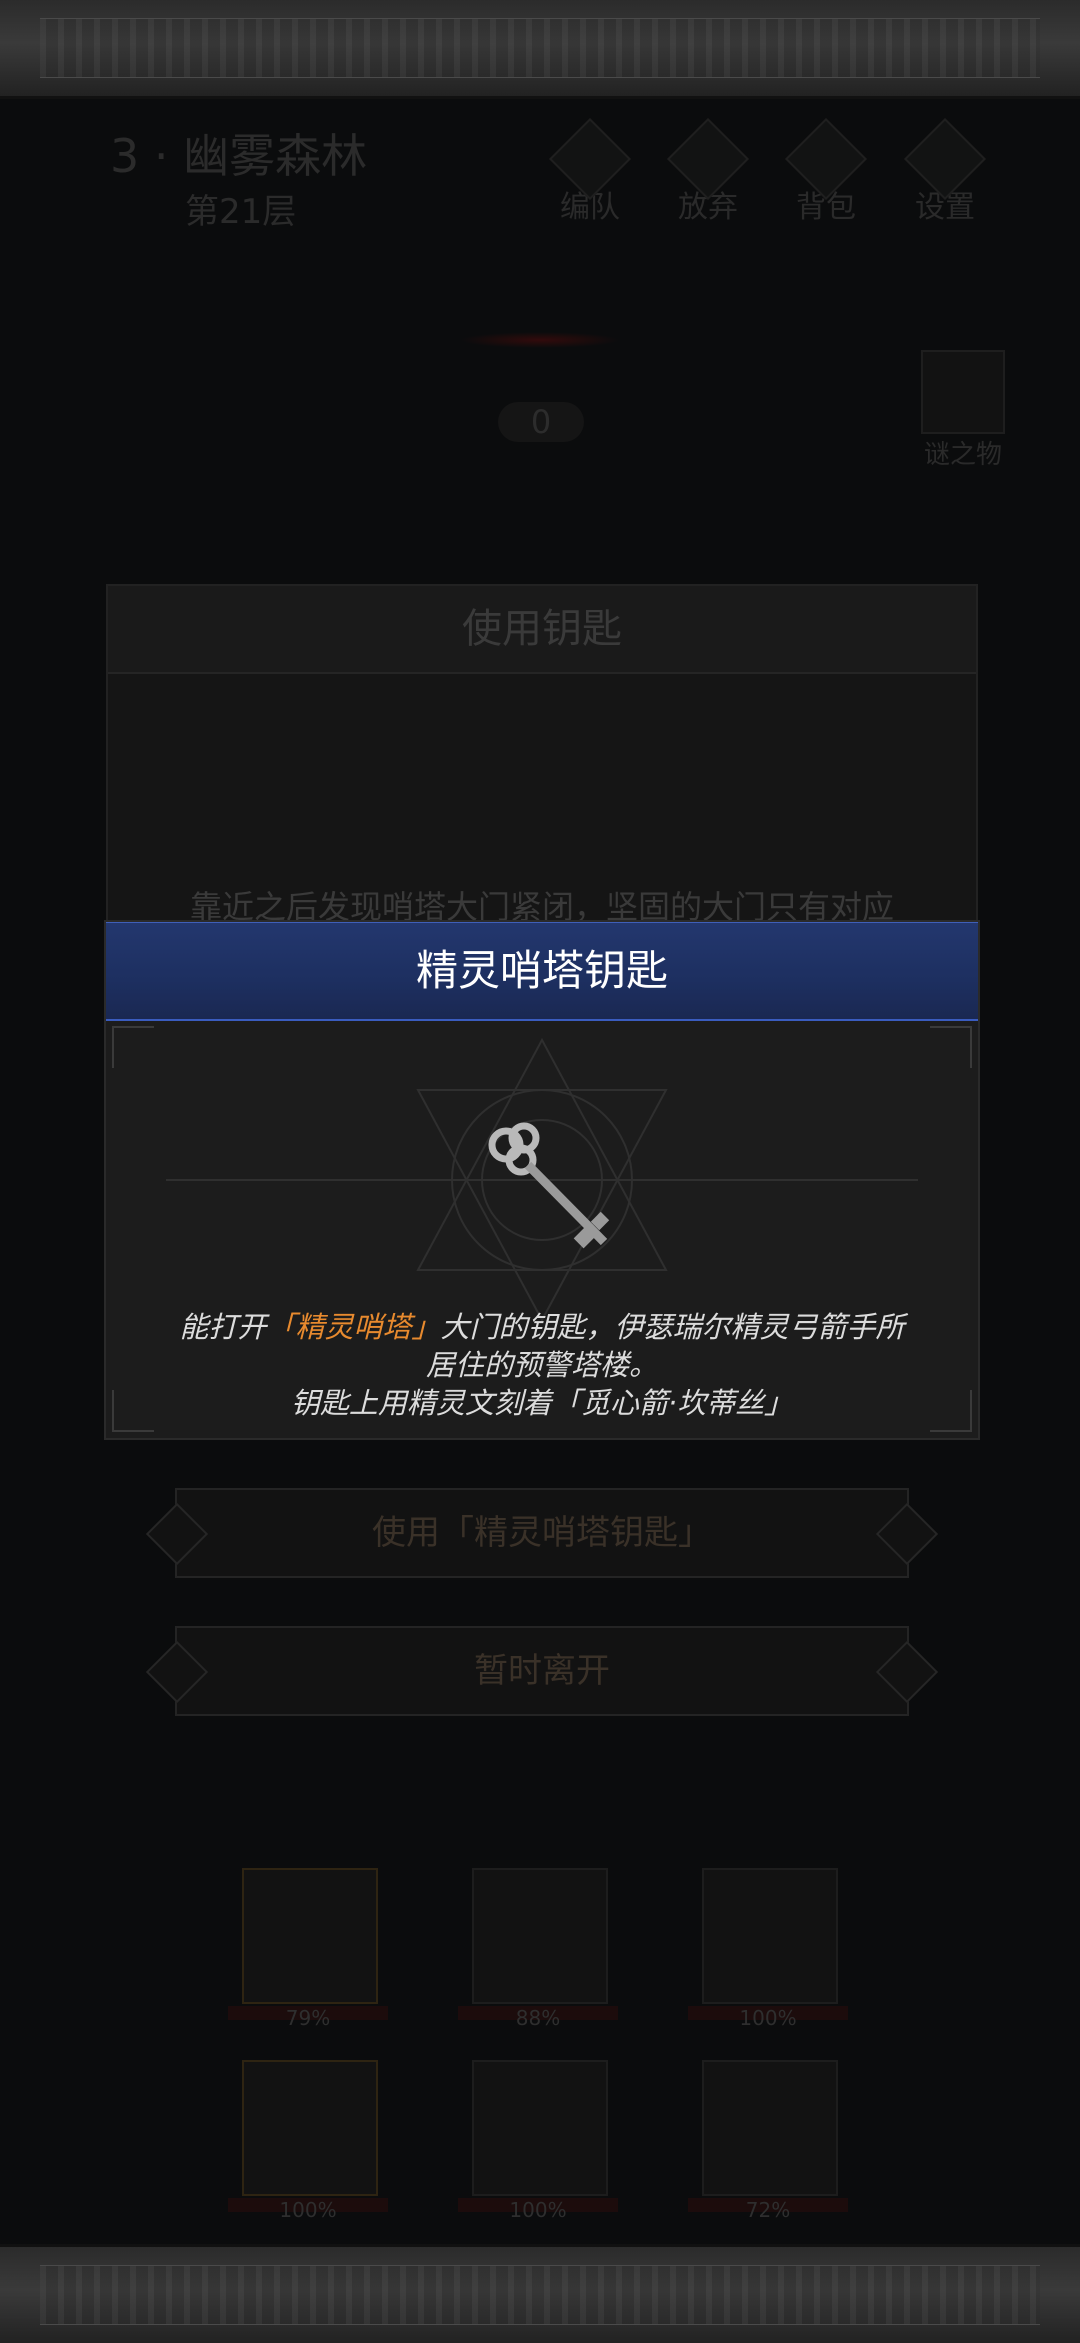 The image size is (1080, 2343). I want to click on desc-line1-rest: 大门的钥匙，伊瑟瑞尔精灵弓箭手所, so click(672, 1327).